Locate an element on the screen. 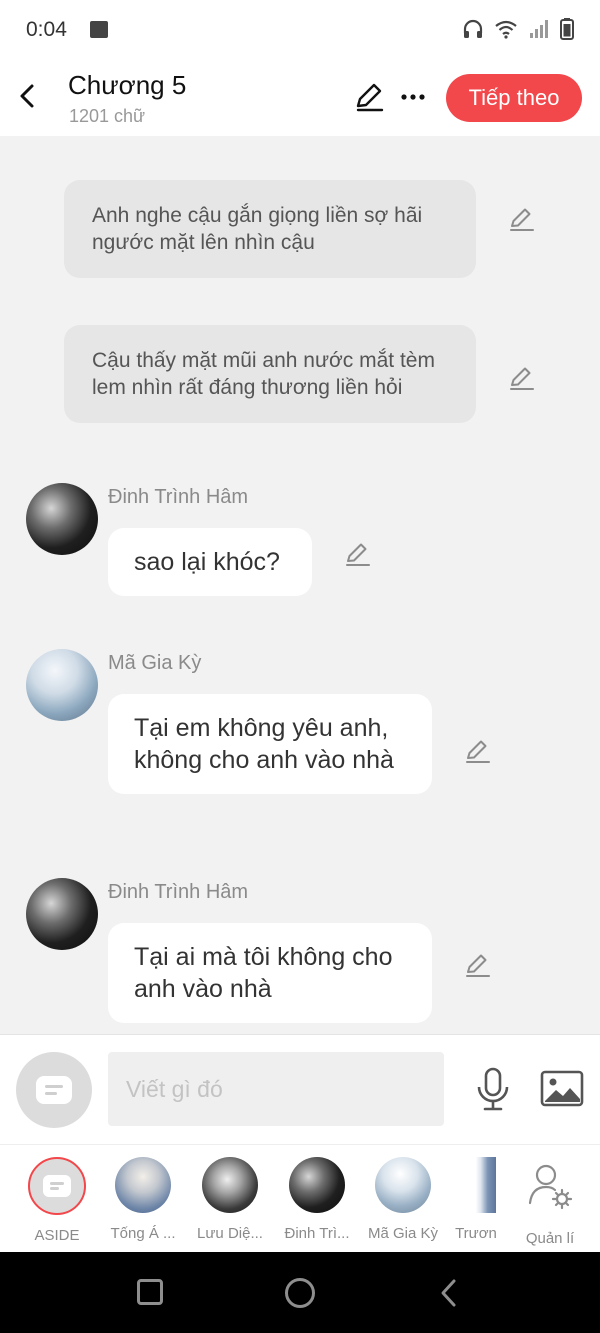 The width and height of the screenshot is (600, 1333). status-time: 0:04 is located at coordinates (46, 29).